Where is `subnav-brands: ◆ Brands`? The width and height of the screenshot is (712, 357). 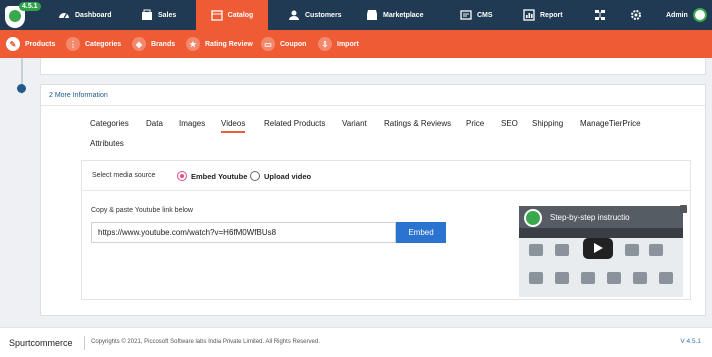
subnav-brands: ◆ Brands is located at coordinates (153, 44).